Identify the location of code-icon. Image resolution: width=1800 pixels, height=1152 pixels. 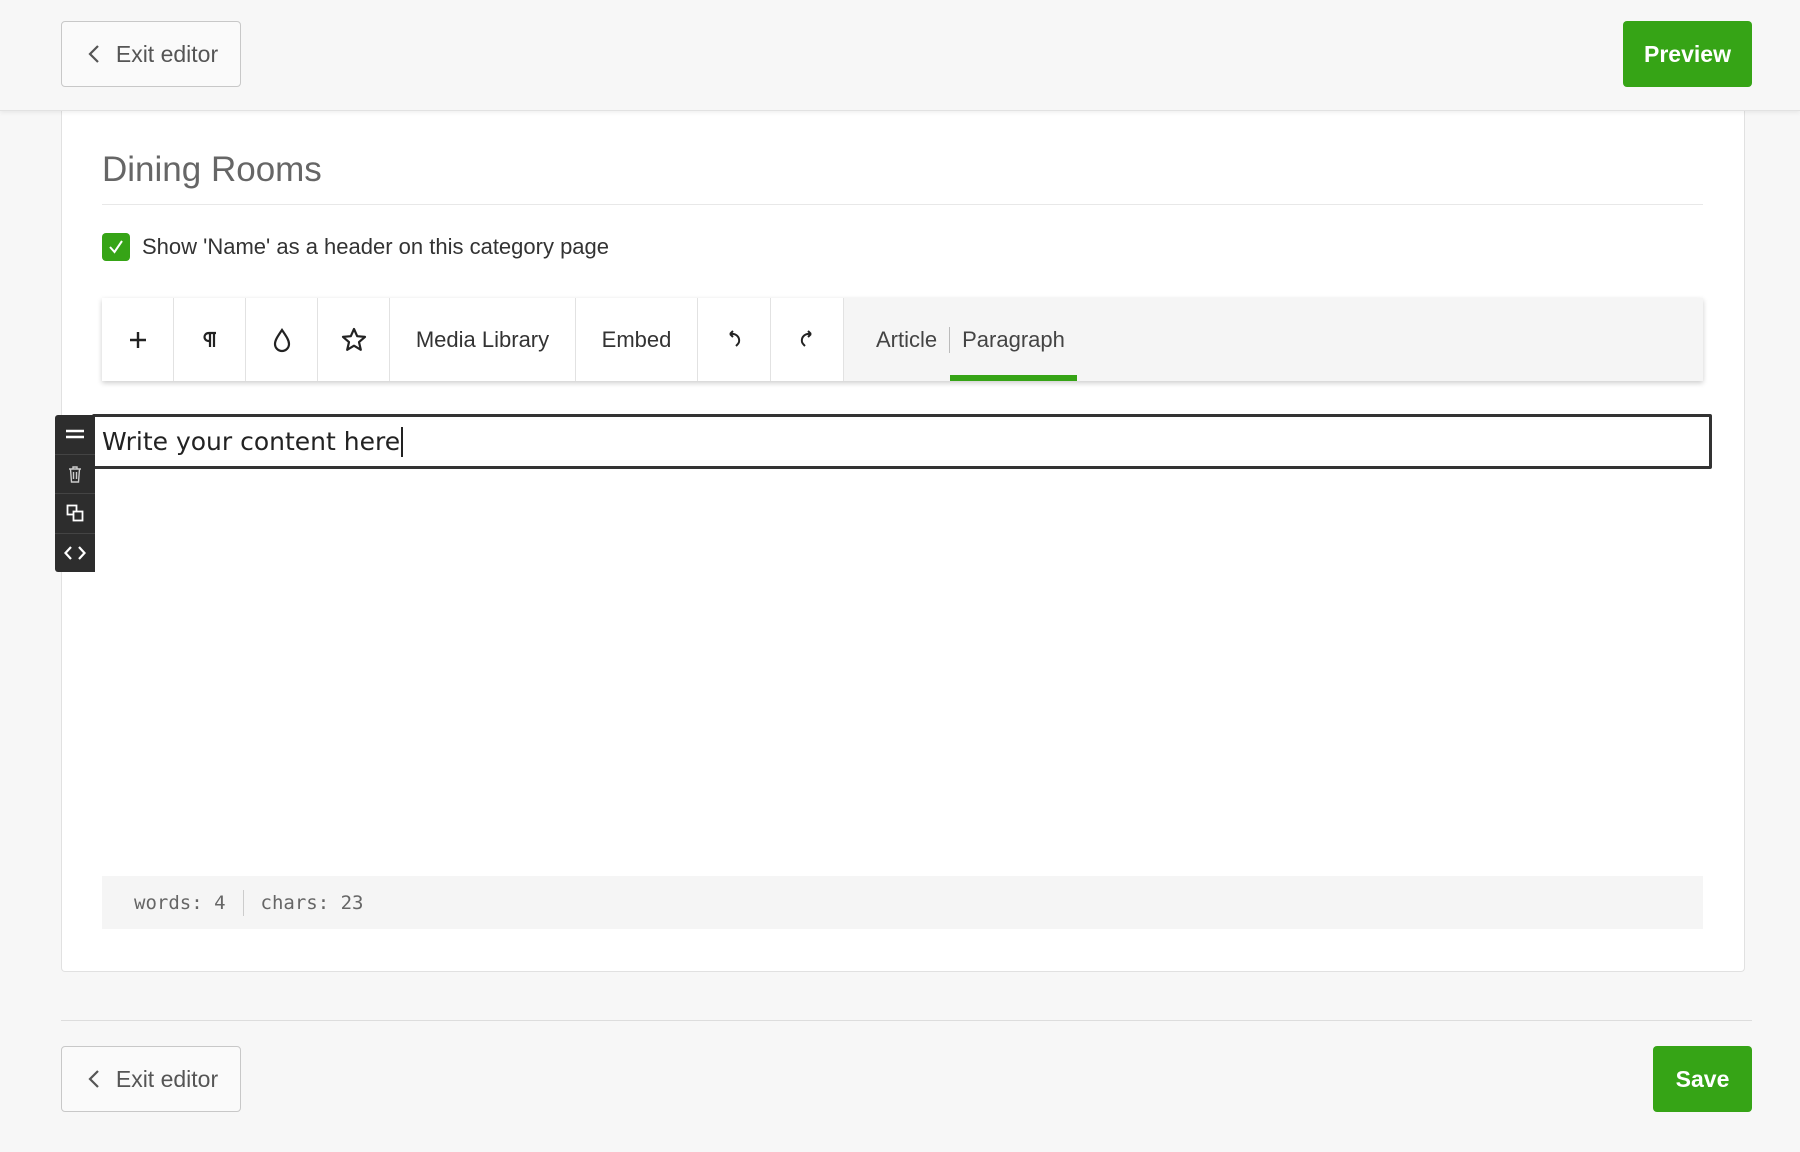
(75, 553).